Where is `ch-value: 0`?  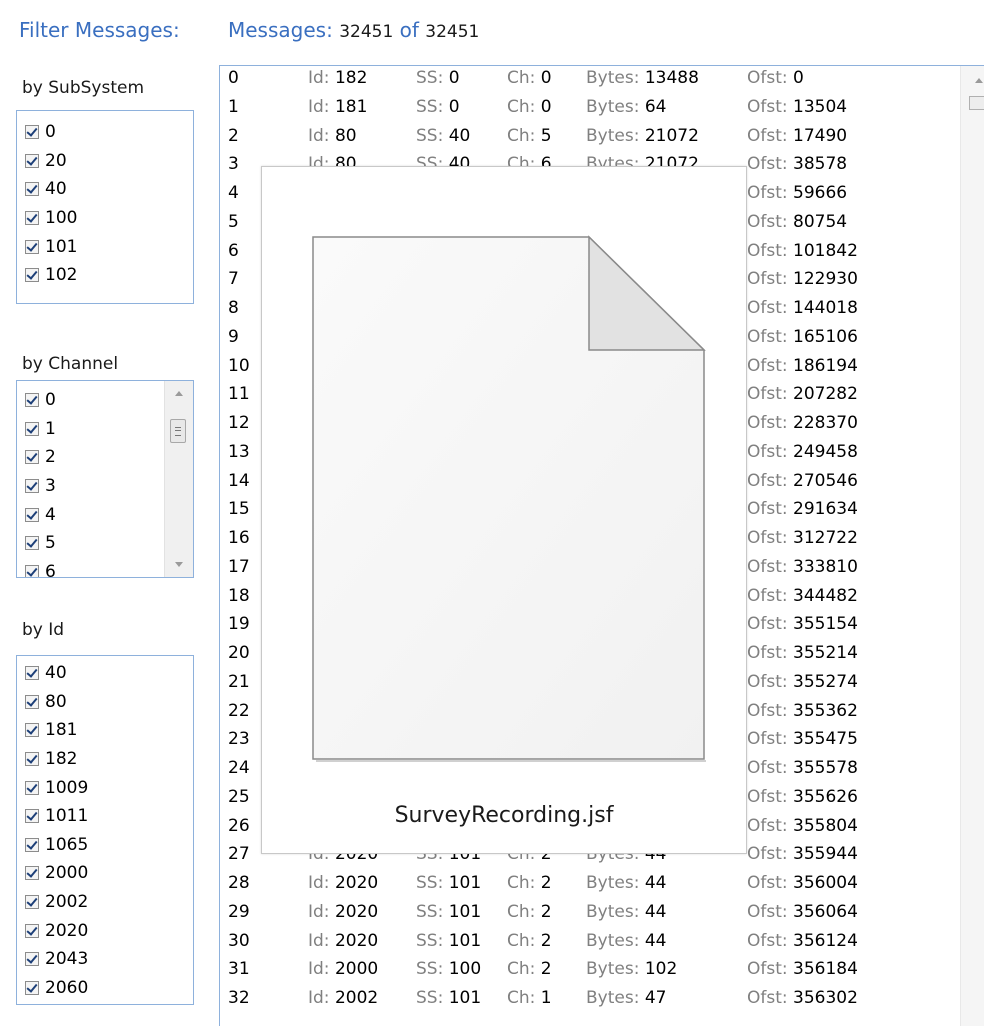 ch-value: 0 is located at coordinates (546, 106).